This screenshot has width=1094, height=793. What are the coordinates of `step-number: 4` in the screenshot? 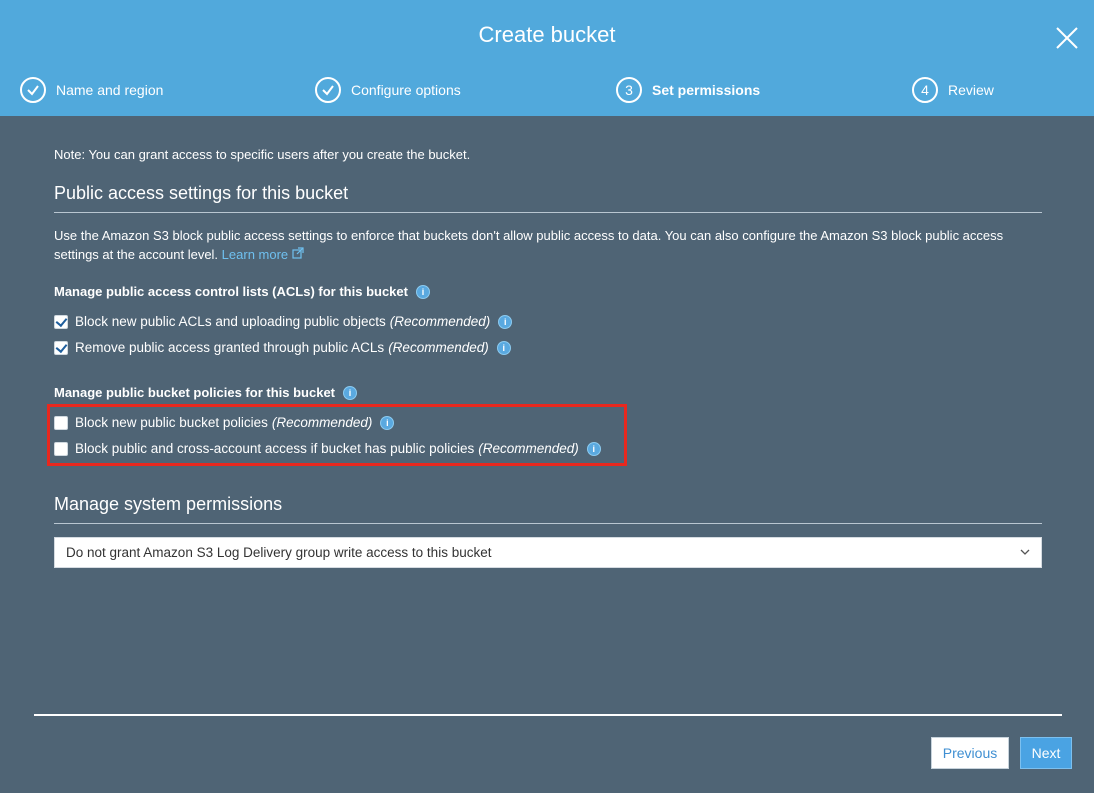 It's located at (925, 90).